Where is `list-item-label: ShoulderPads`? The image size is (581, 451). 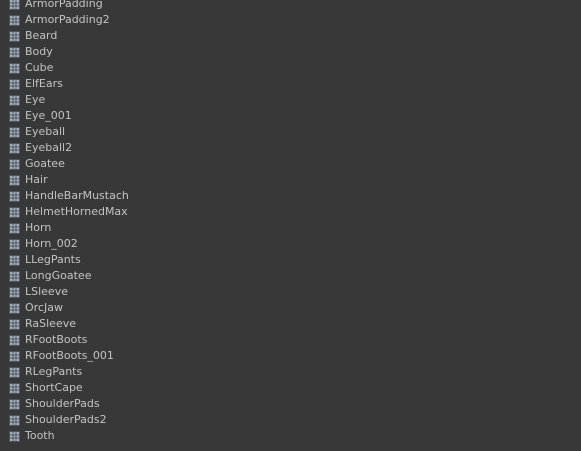
list-item-label: ShoulderPads is located at coordinates (62, 403).